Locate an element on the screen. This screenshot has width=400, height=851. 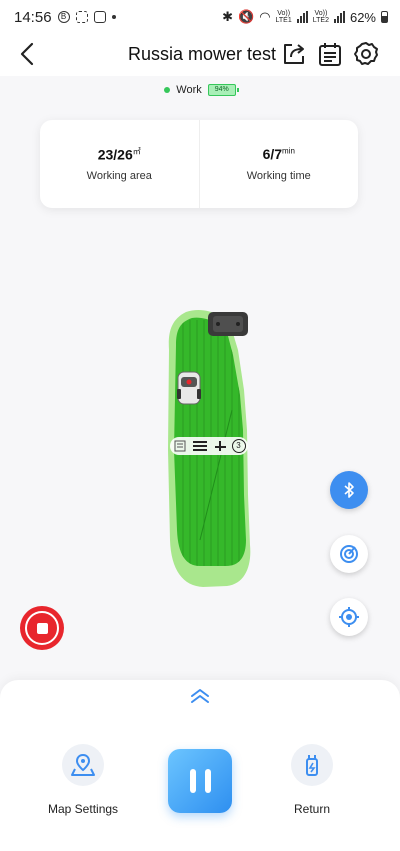
bluetooth-button is located at coordinates (349, 490).